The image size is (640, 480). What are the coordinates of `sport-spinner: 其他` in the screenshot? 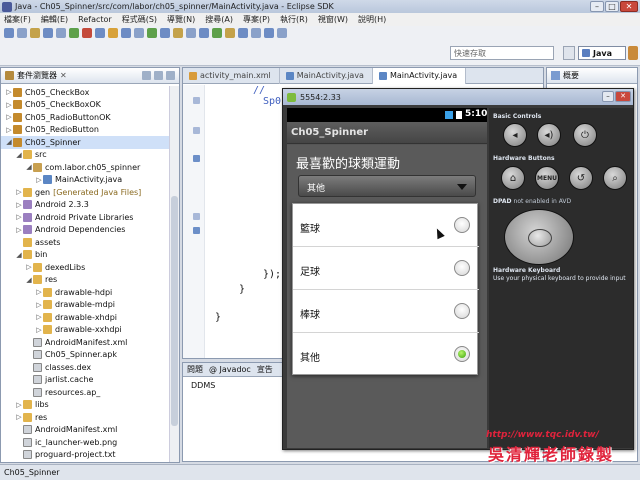 It's located at (387, 186).